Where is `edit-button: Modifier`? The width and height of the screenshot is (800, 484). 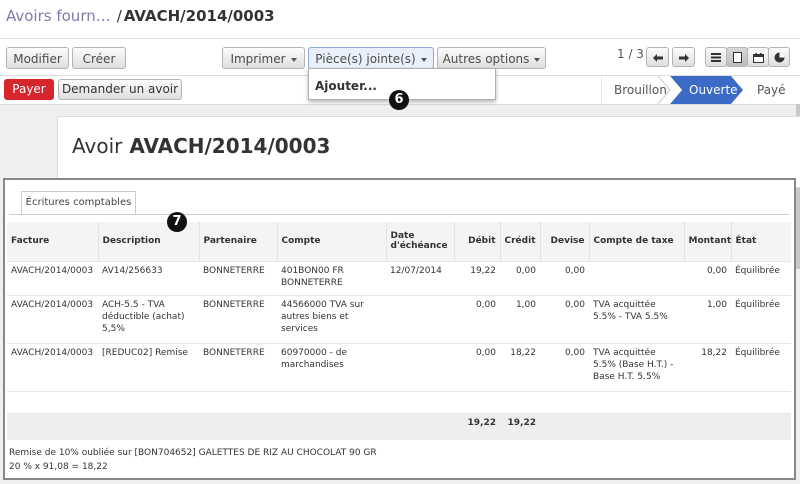
edit-button: Modifier is located at coordinates (37, 58).